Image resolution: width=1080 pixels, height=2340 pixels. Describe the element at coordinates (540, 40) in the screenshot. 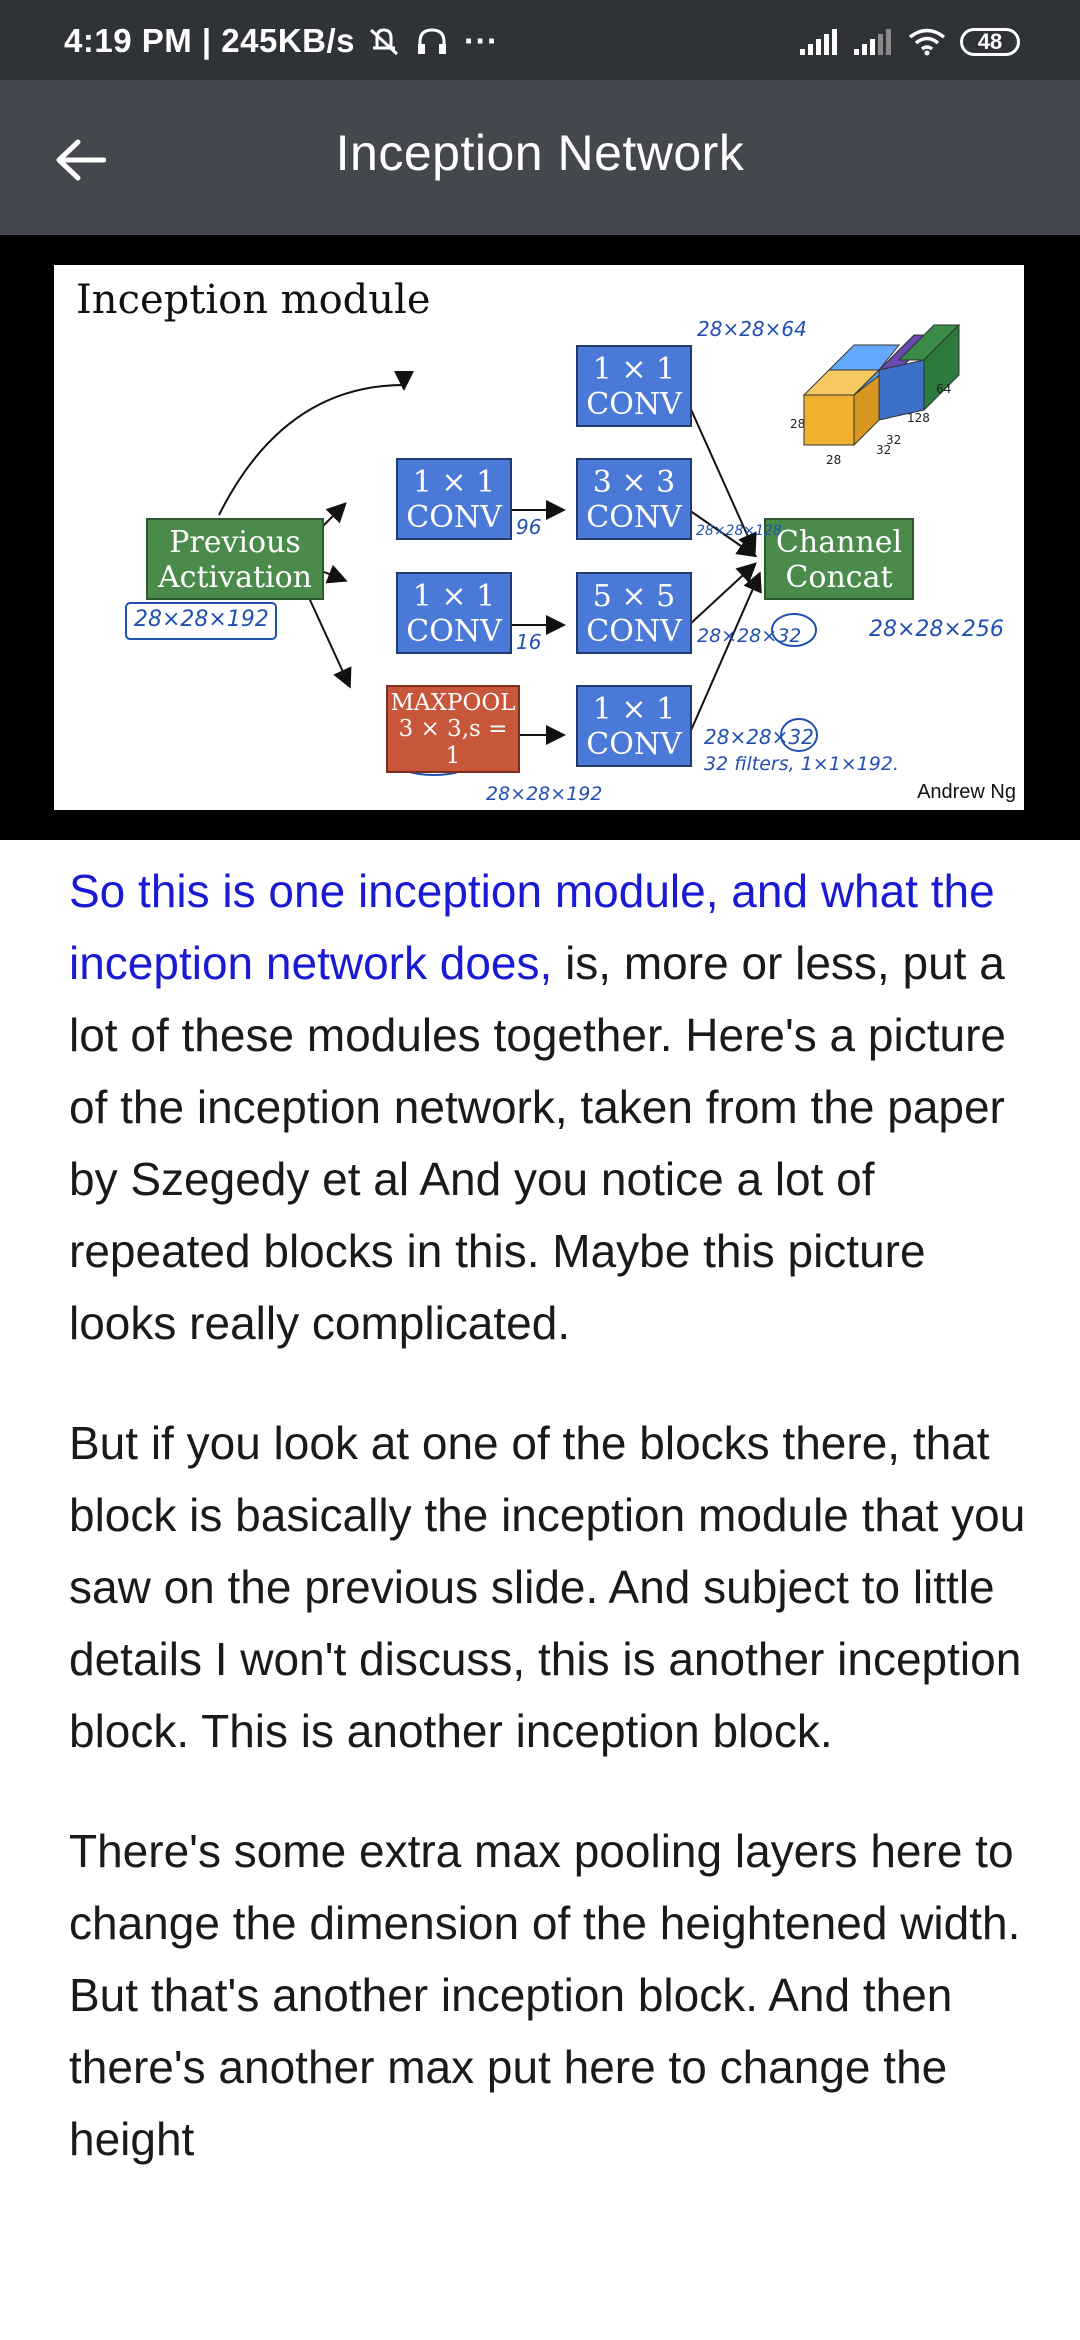

I see `status-bar: 4:19 PM | 245KB/s ··· 48` at that location.